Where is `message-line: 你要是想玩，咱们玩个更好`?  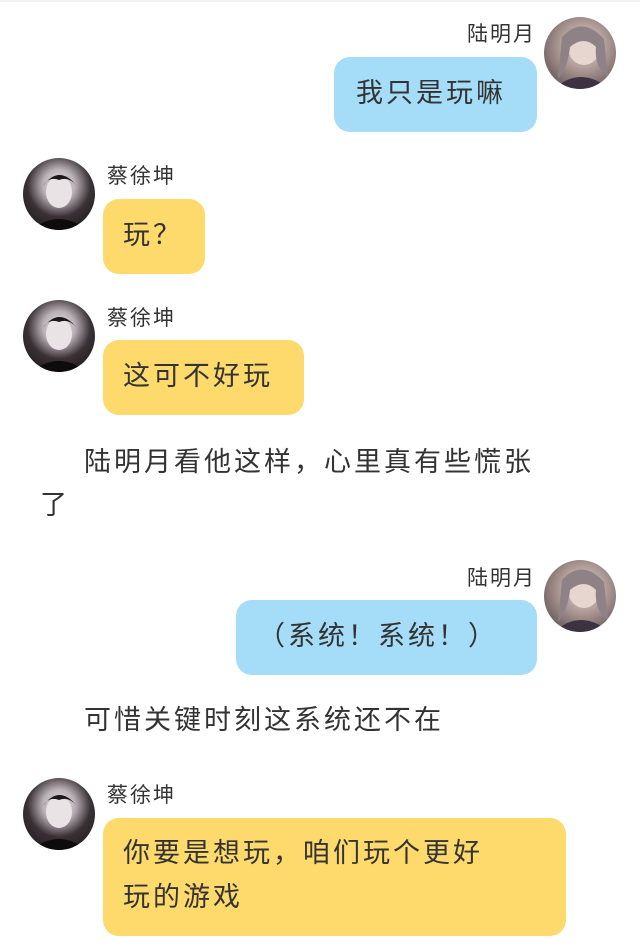
message-line: 你要是想玩，咱们玩个更好 is located at coordinates (303, 853).